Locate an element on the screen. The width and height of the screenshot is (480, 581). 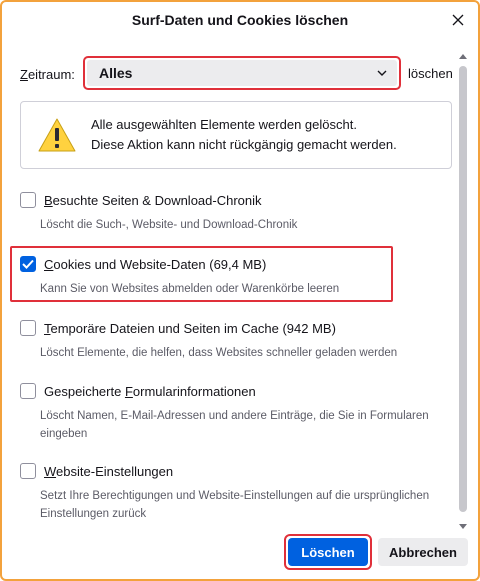
close-button is located at coordinates (458, 20).